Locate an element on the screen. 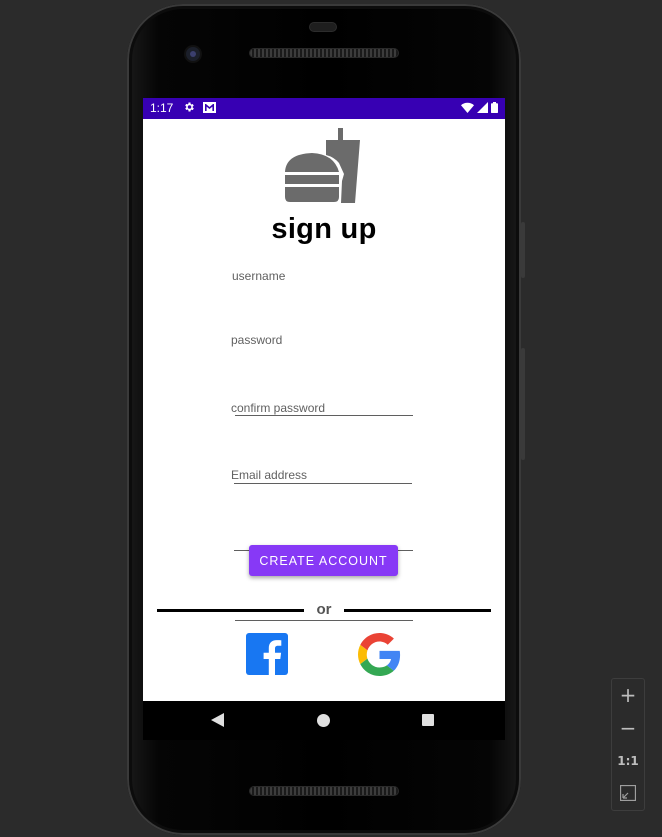 This screenshot has width=662, height=837. zoom-in-button: + is located at coordinates (628, 695).